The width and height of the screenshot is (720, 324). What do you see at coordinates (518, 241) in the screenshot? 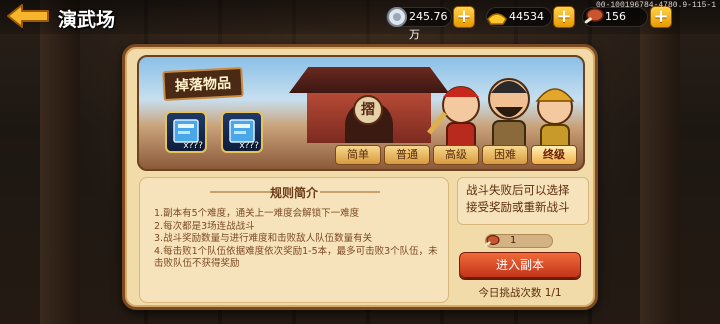
I see `entry-cost: 1` at bounding box center [518, 241].